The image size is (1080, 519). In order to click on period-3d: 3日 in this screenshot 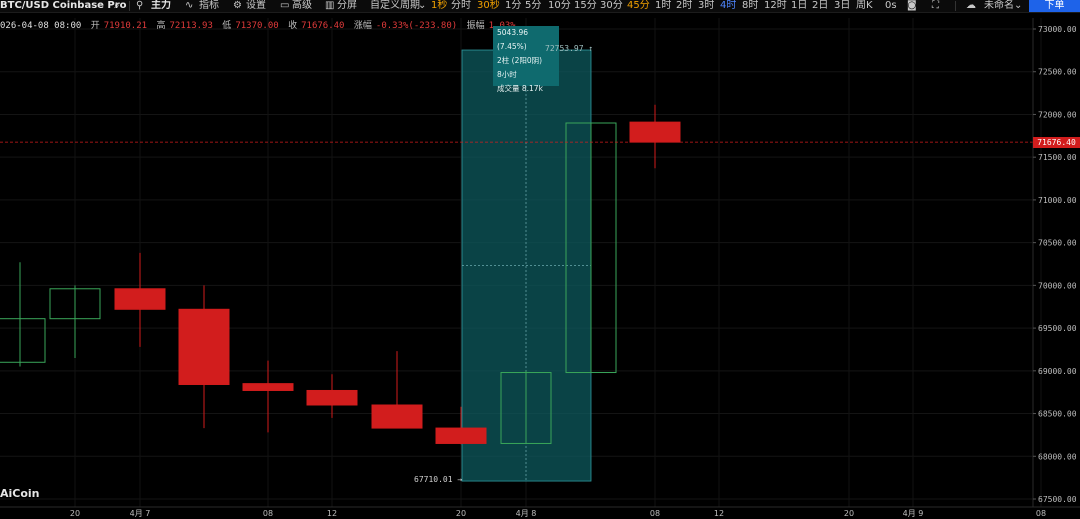, I will do `click(842, 6)`.